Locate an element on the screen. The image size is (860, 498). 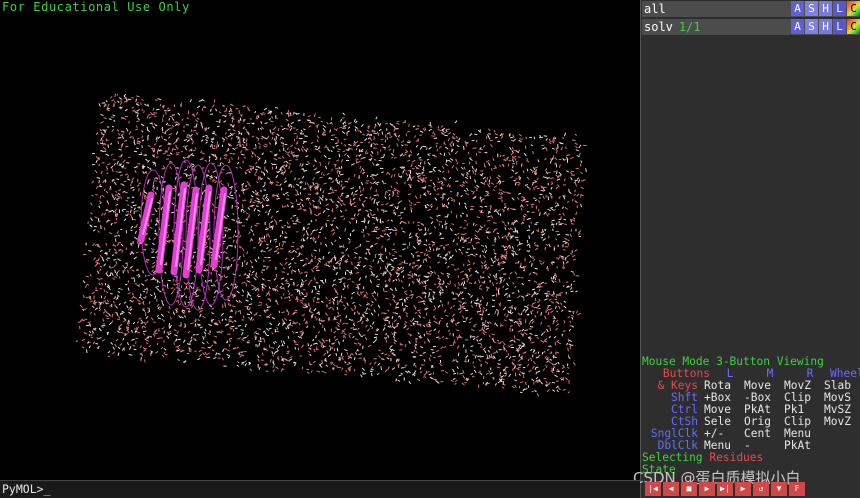
movie-controls: |◀ ◀ ■ ▶ ▶| ▶ ↺ ▼ F is located at coordinates (726, 489).